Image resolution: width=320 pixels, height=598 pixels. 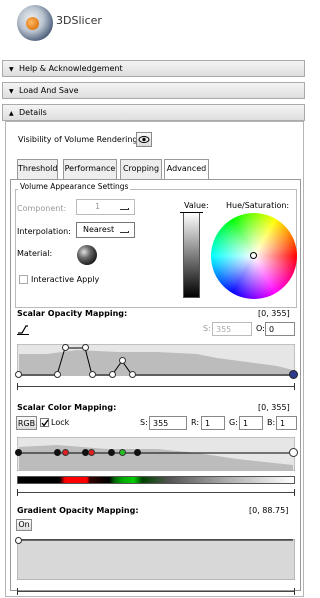 I want to click on component-label: Component:, so click(x=42, y=208).